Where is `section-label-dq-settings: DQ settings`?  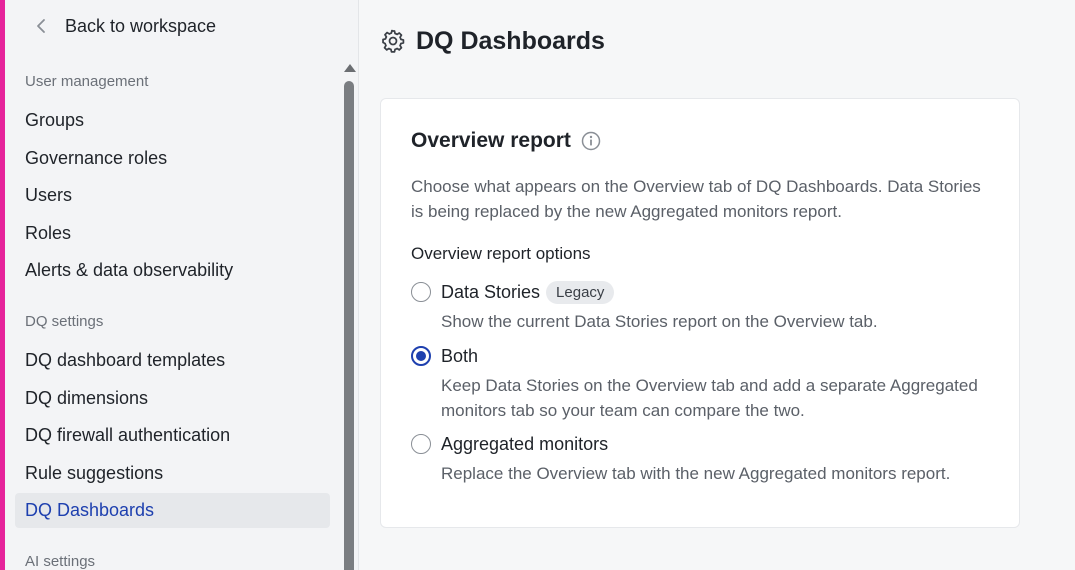
section-label-dq-settings: DQ settings is located at coordinates (64, 321).